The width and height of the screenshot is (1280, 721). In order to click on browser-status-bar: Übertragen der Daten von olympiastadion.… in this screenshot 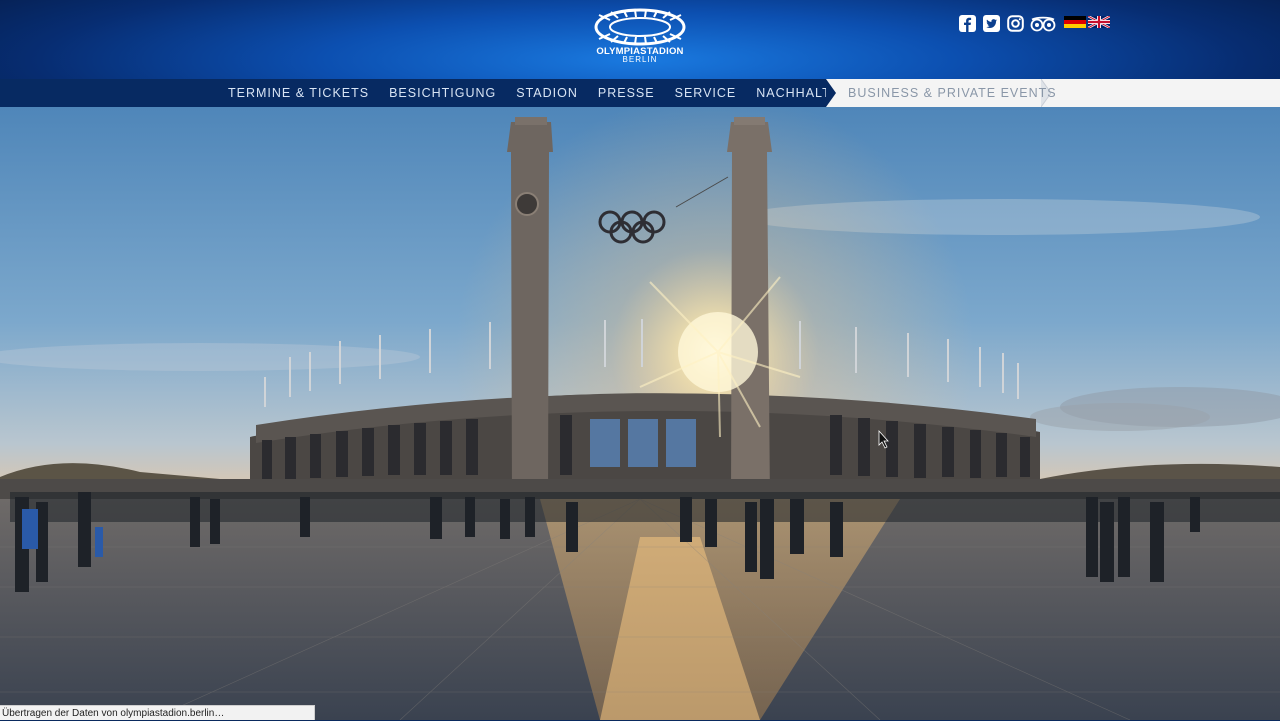, I will do `click(157, 712)`.